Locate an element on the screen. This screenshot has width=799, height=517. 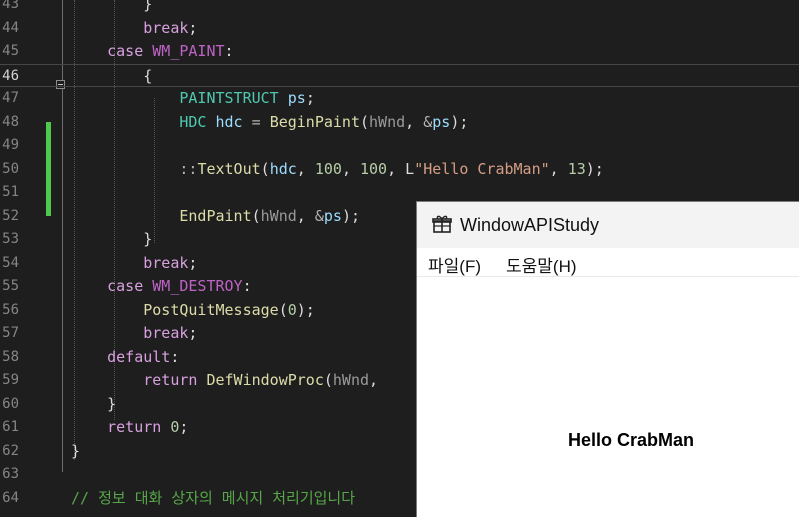
code-line: 45 case WM_PAINT: is located at coordinates (399, 52).